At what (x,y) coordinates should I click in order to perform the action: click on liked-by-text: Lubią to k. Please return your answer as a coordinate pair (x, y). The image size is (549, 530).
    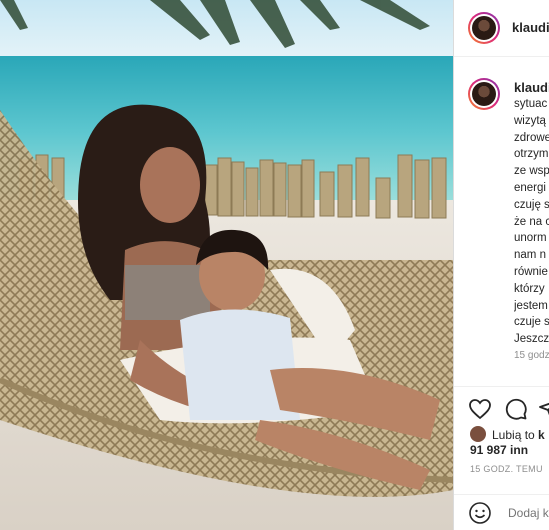
    Looking at the image, I should click on (518, 435).